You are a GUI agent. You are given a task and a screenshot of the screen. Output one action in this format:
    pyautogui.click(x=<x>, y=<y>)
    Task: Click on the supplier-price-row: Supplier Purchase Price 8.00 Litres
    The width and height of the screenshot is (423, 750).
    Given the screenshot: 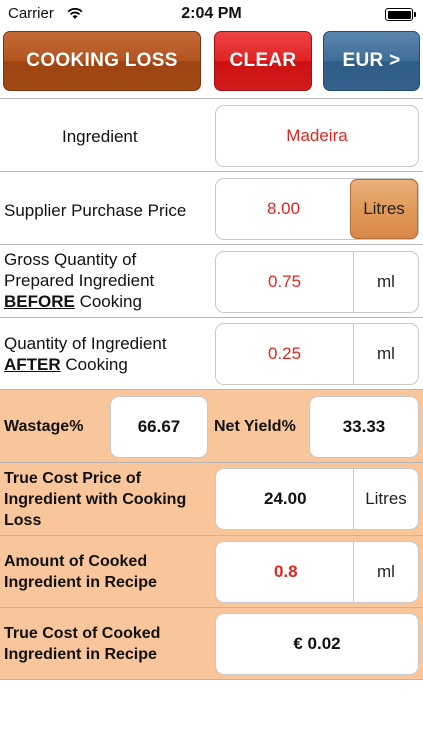 What is the action you would take?
    pyautogui.click(x=211, y=207)
    